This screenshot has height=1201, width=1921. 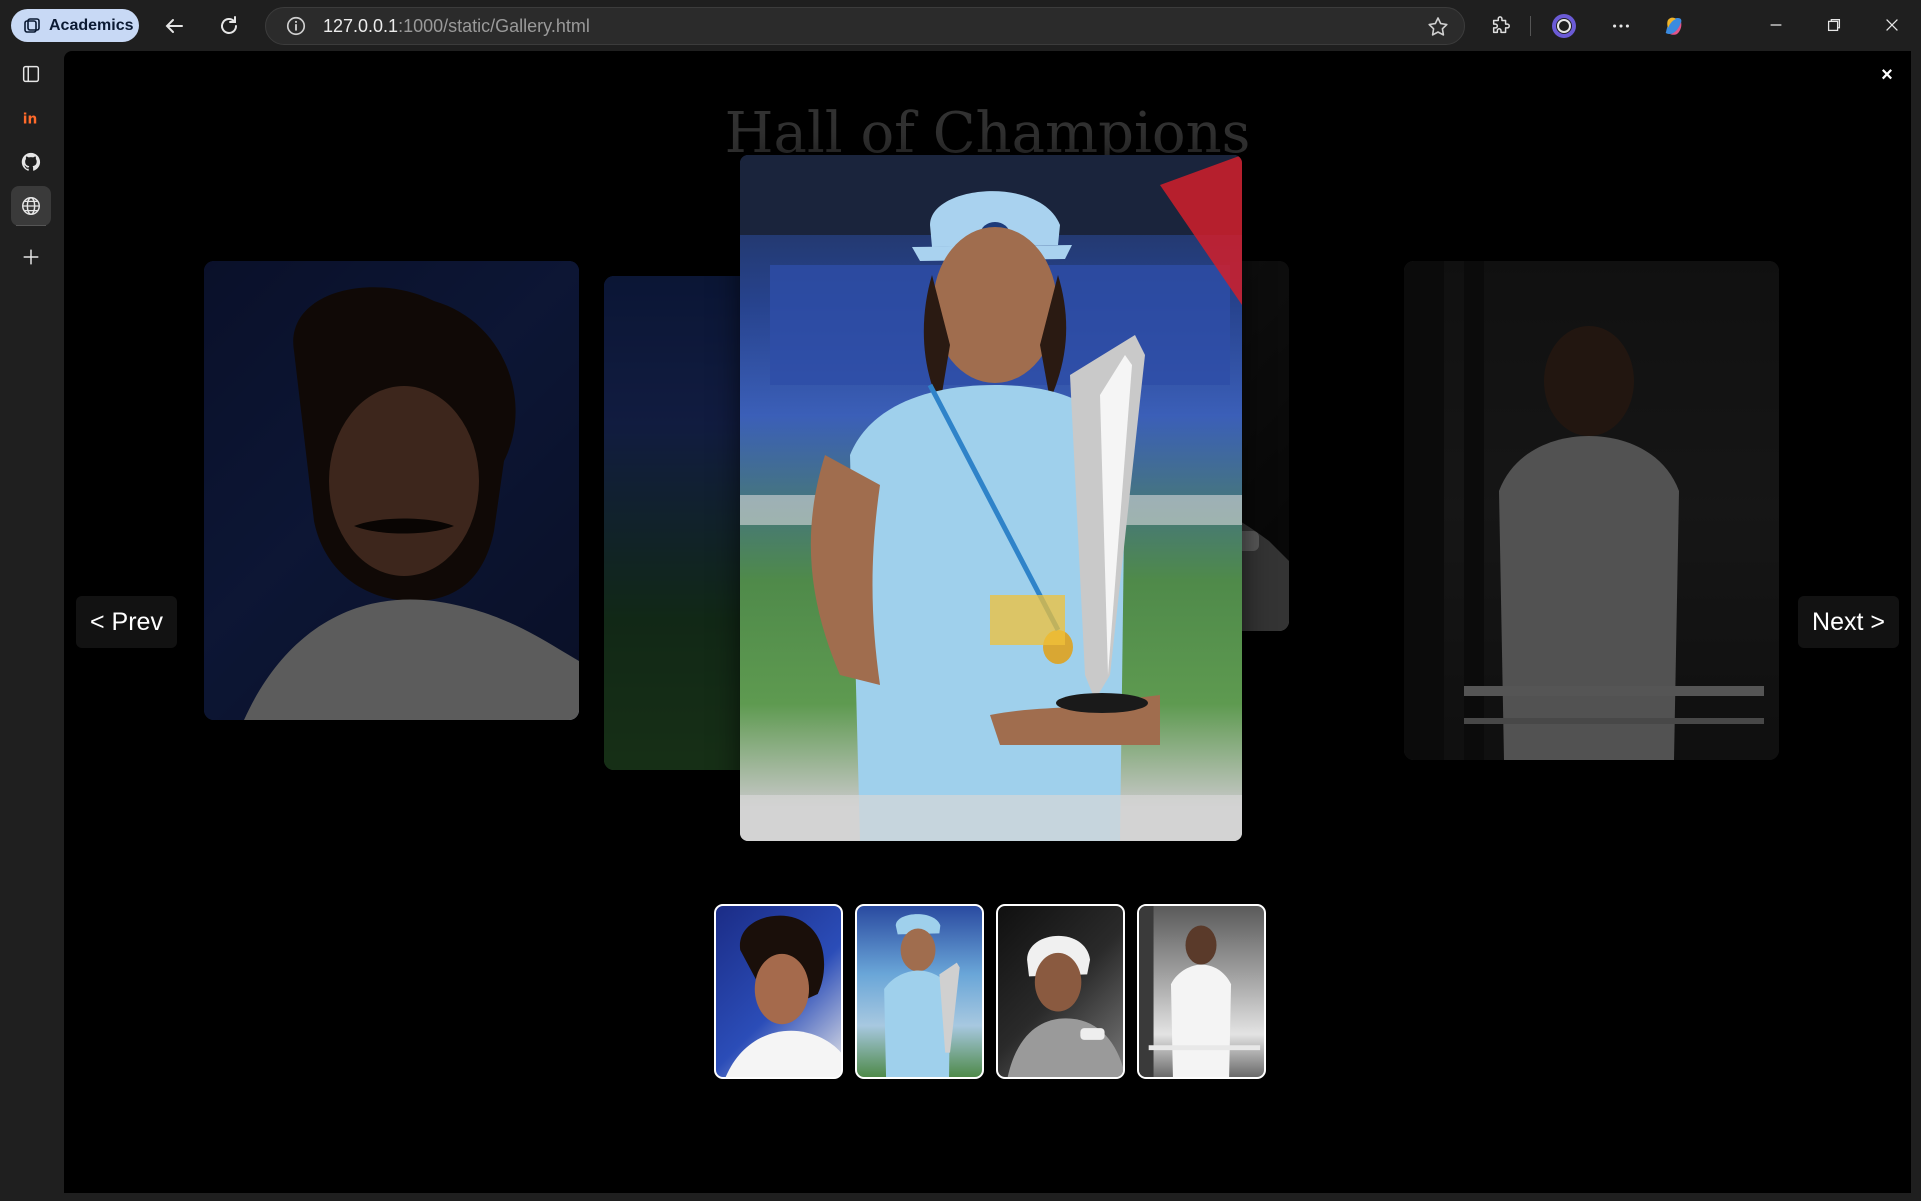 What do you see at coordinates (296, 26) in the screenshot?
I see `site-info-icon` at bounding box center [296, 26].